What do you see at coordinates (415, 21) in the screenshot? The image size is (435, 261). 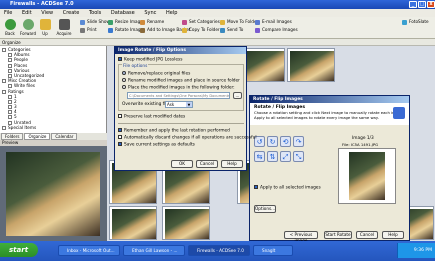 I see `fotoslate-button: FotoSlate` at bounding box center [415, 21].